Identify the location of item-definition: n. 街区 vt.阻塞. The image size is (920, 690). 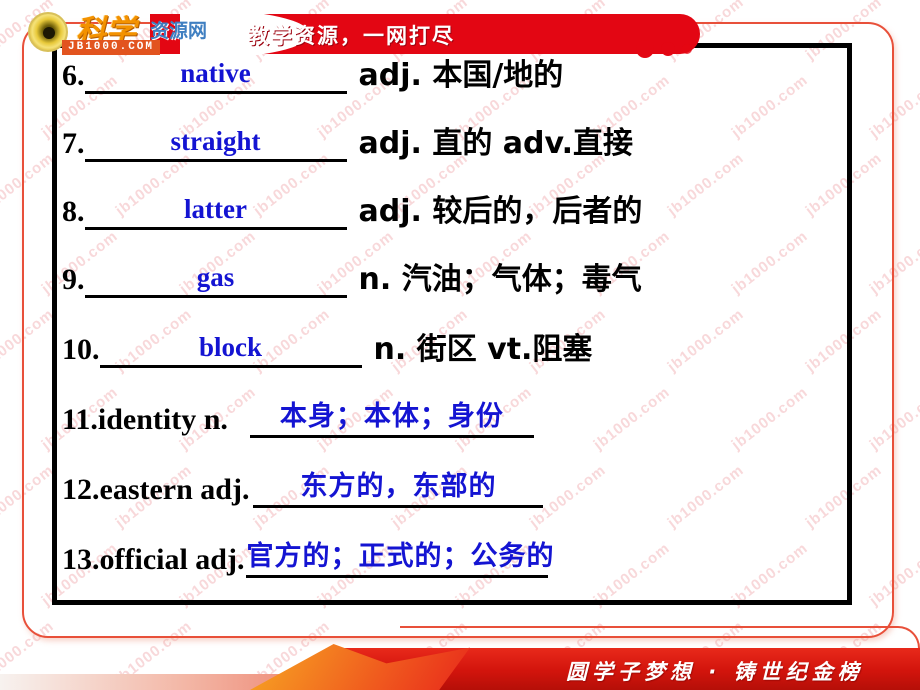
(483, 349).